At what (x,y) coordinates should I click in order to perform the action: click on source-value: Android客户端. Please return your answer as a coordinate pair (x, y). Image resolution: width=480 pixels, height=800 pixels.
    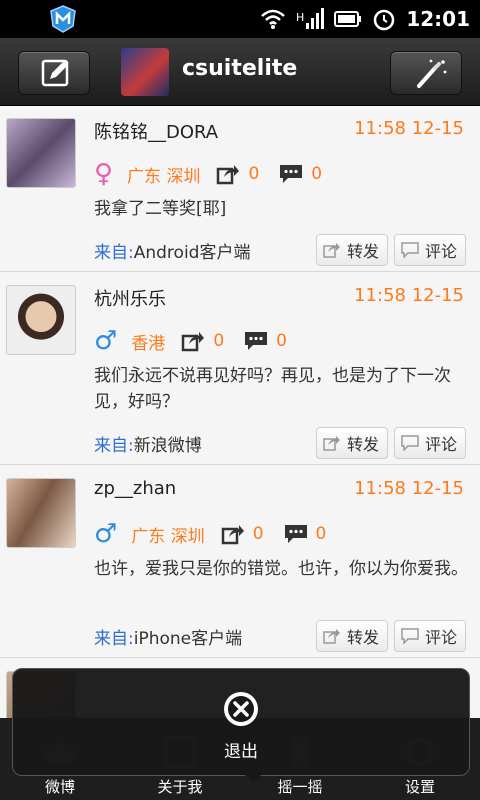
    Looking at the image, I should click on (192, 253).